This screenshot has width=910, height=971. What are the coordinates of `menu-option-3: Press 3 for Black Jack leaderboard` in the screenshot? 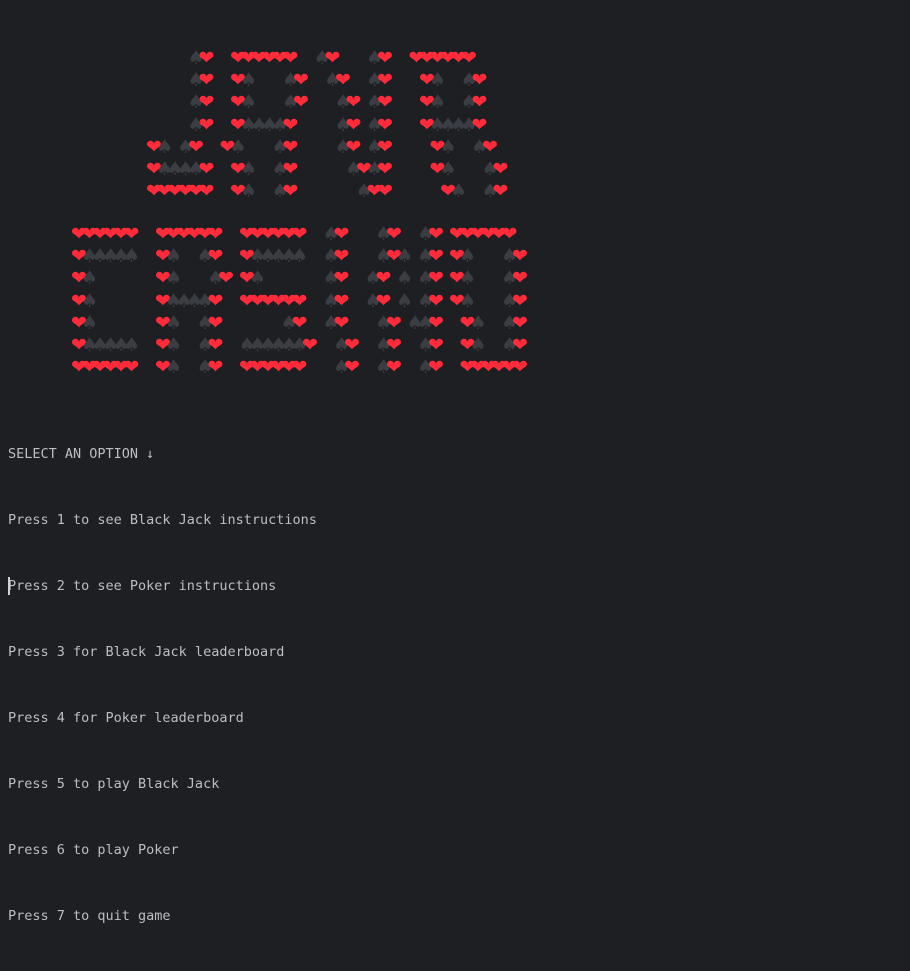 It's located at (146, 652).